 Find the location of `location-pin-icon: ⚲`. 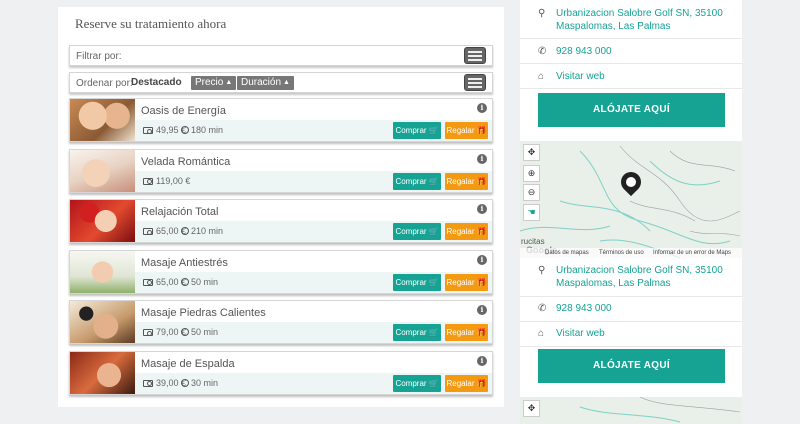

location-pin-icon: ⚲ is located at coordinates (542, 270).